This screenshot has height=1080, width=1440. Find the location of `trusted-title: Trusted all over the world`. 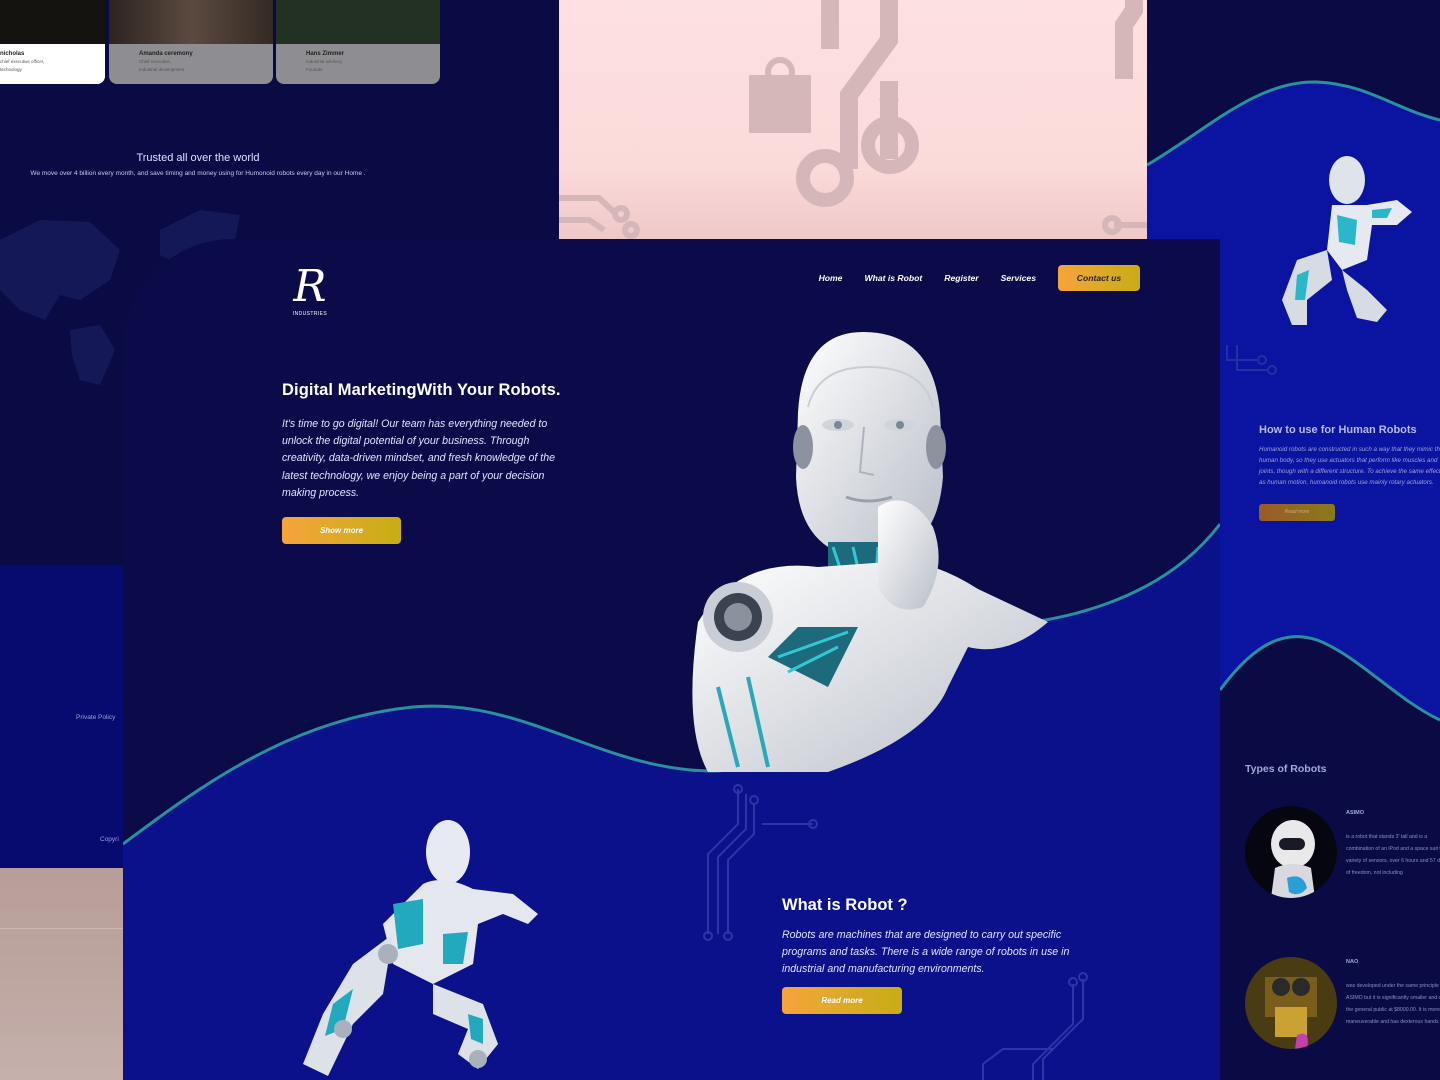

trusted-title: Trusted all over the world is located at coordinates (198, 158).